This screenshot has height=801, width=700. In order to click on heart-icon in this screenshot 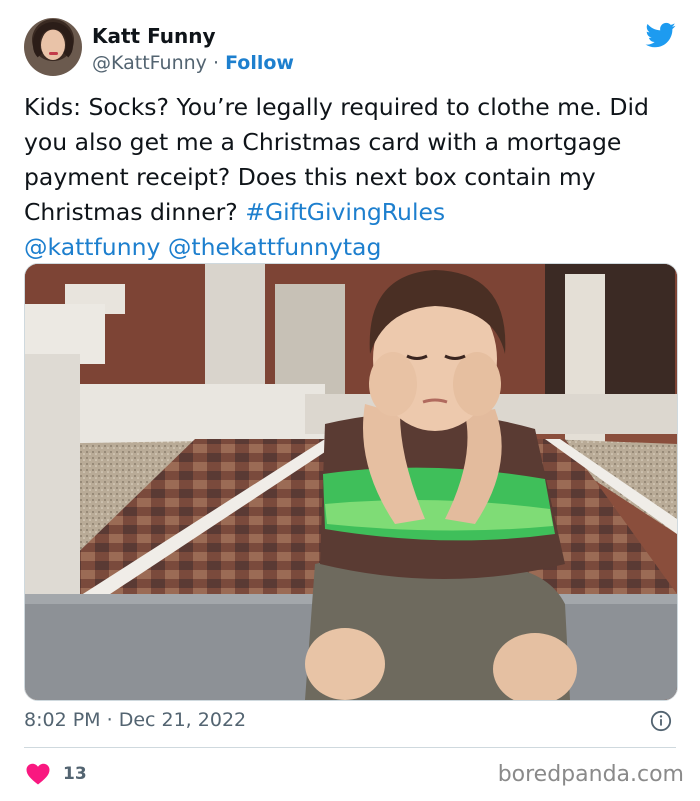, I will do `click(38, 774)`.